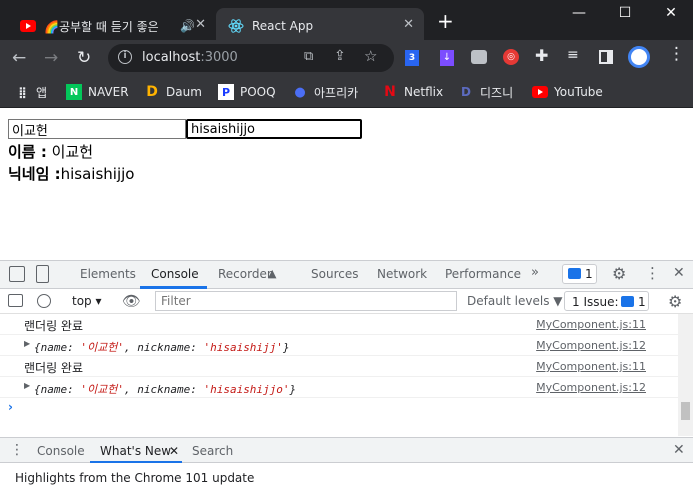 This screenshot has height=490, width=693. What do you see at coordinates (125, 57) in the screenshot?
I see `info-icon: i` at bounding box center [125, 57].